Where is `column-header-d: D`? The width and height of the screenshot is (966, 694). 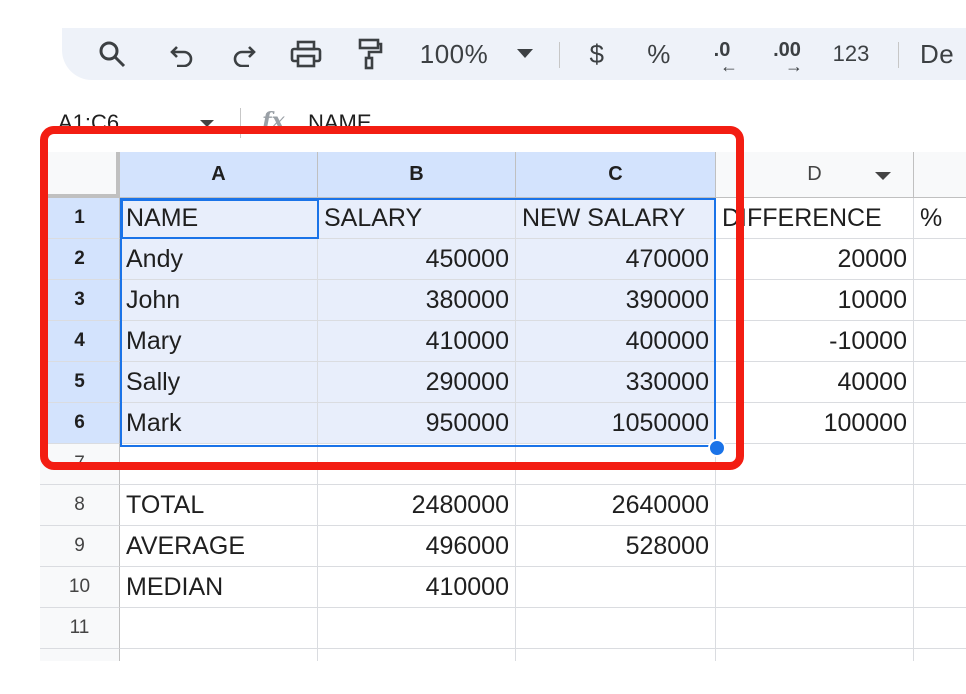
column-header-d: D is located at coordinates (815, 175).